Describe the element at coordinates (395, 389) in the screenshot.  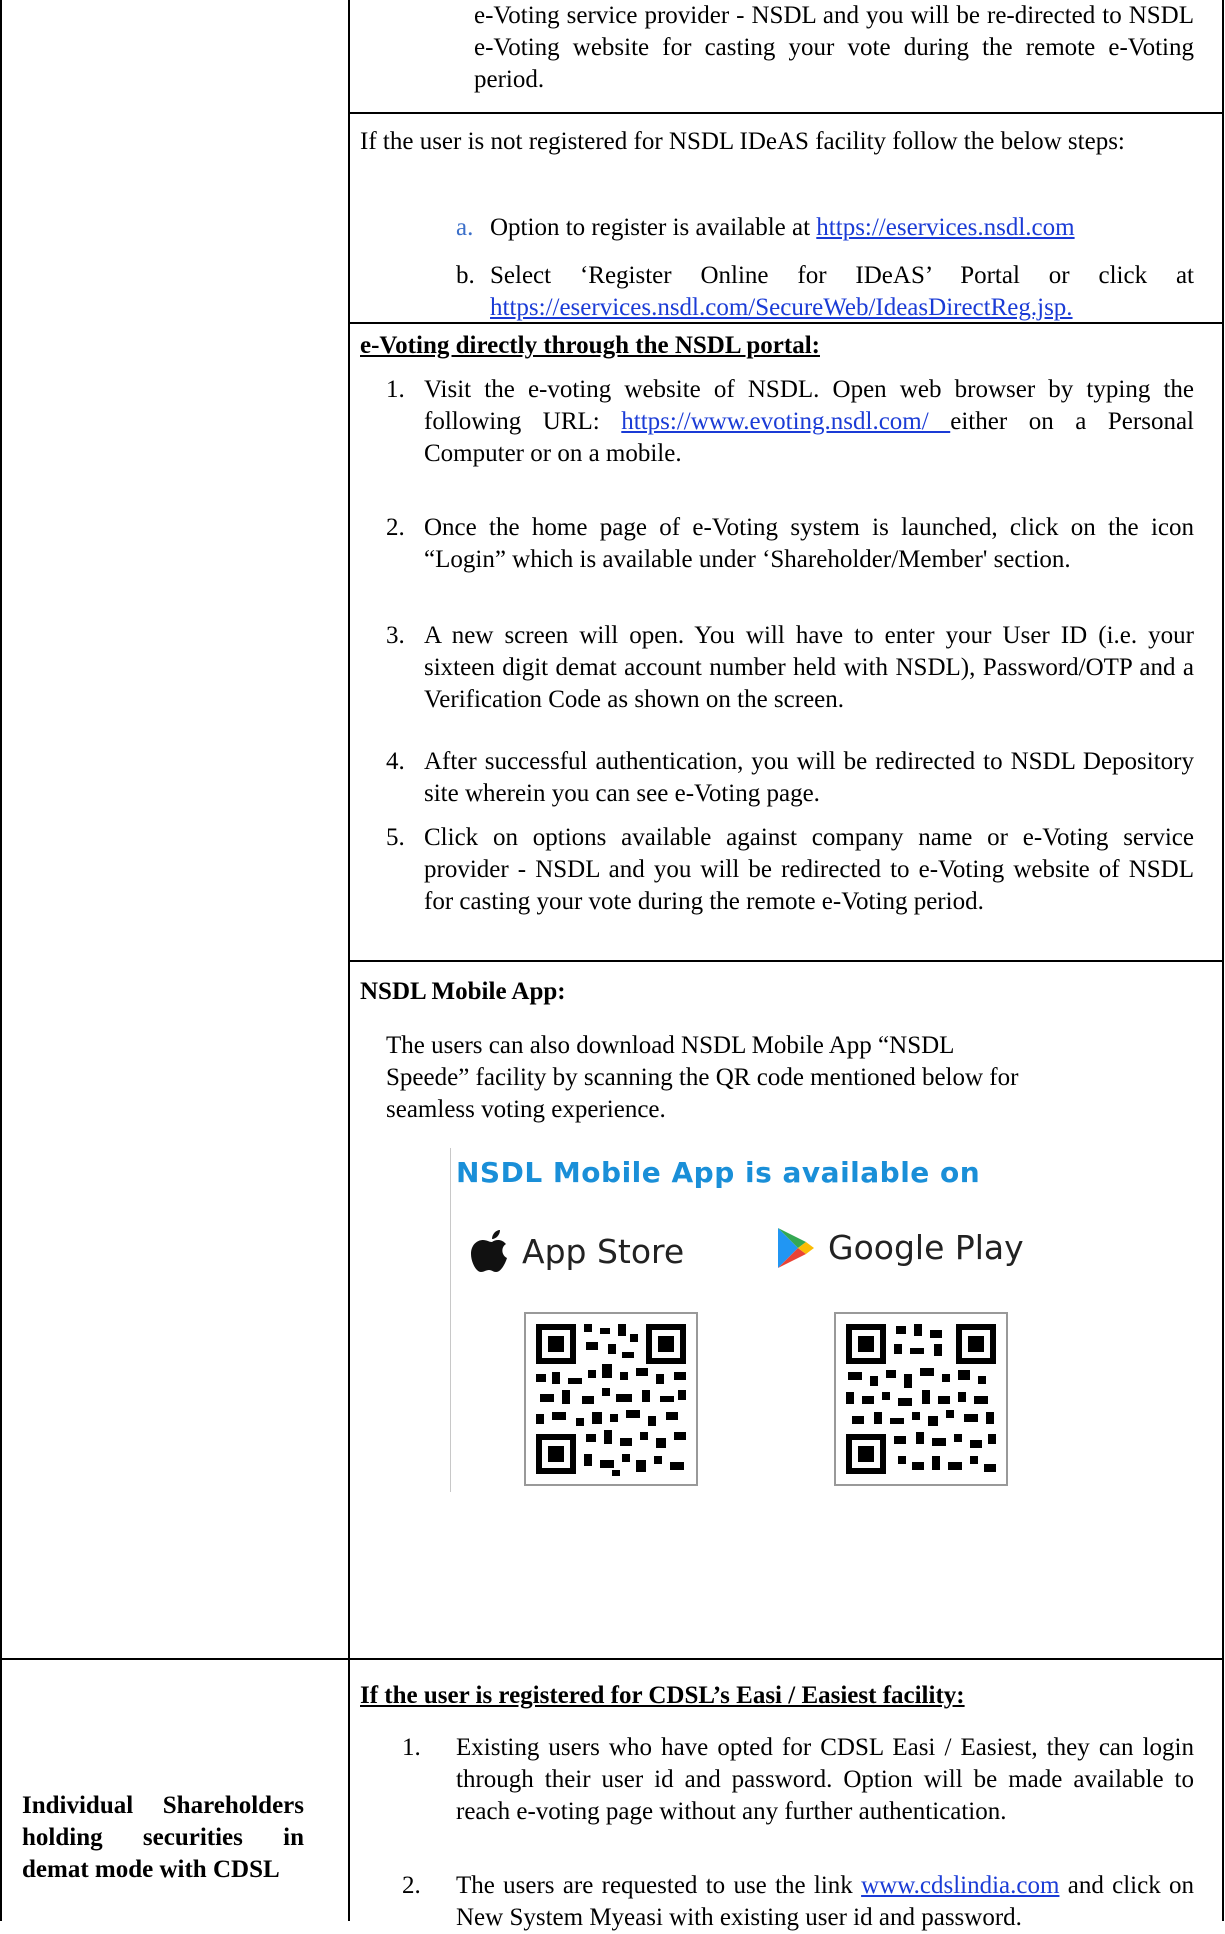
I see `step-1-number: 1.` at that location.